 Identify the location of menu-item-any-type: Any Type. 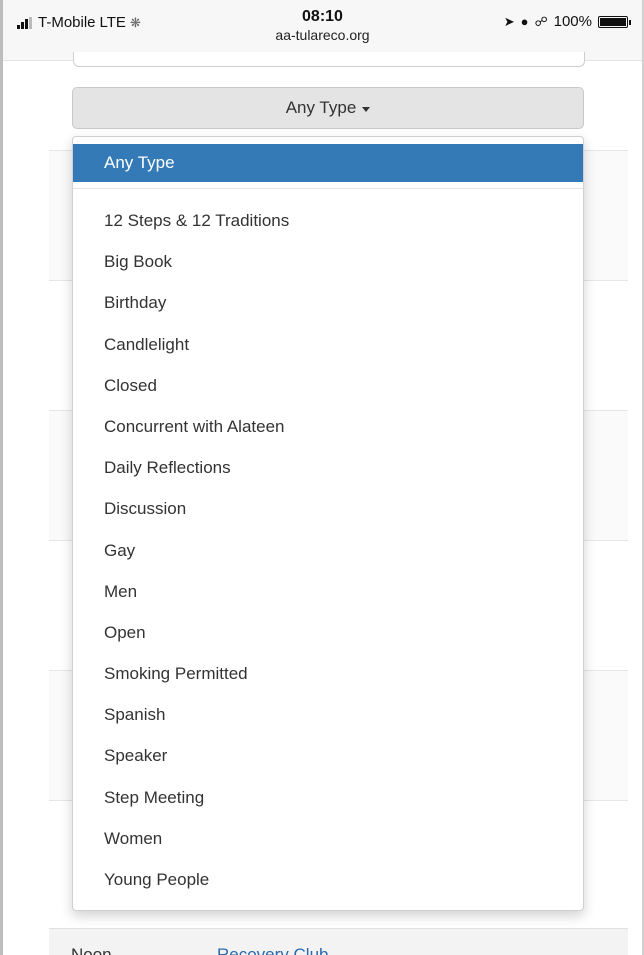
(328, 163).